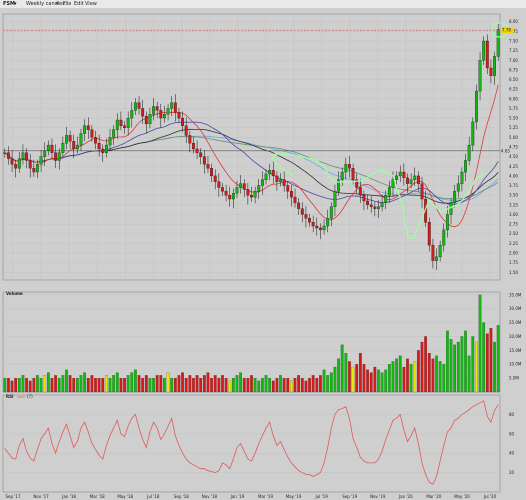  What do you see at coordinates (30, 396) in the screenshot?
I see `rsi-panel-param: (7)` at bounding box center [30, 396].